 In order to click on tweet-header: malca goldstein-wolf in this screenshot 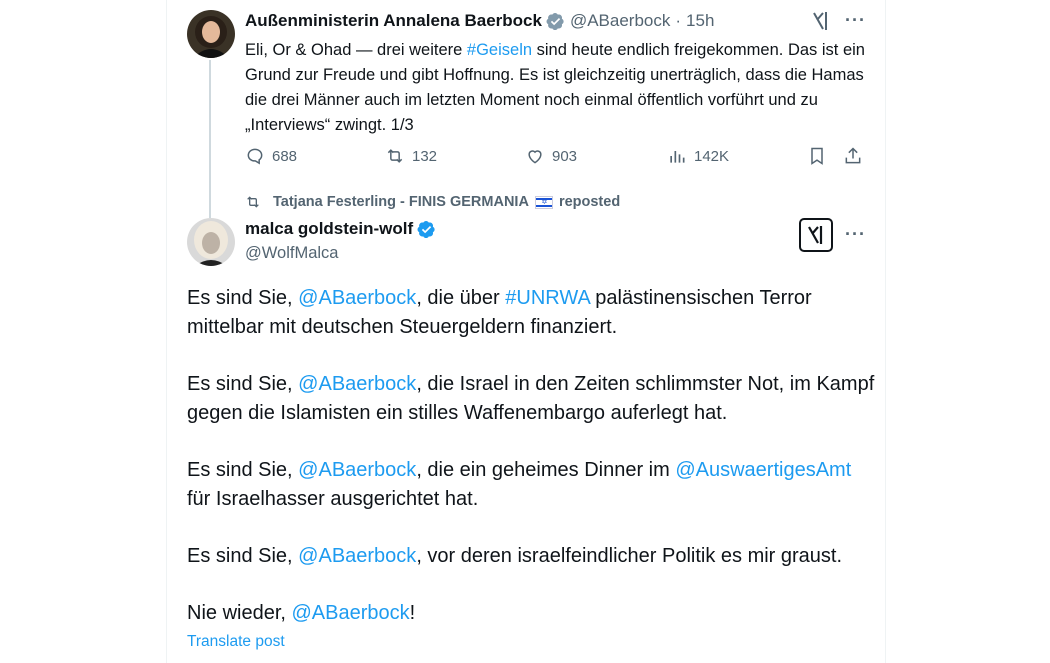, I will do `click(343, 229)`.